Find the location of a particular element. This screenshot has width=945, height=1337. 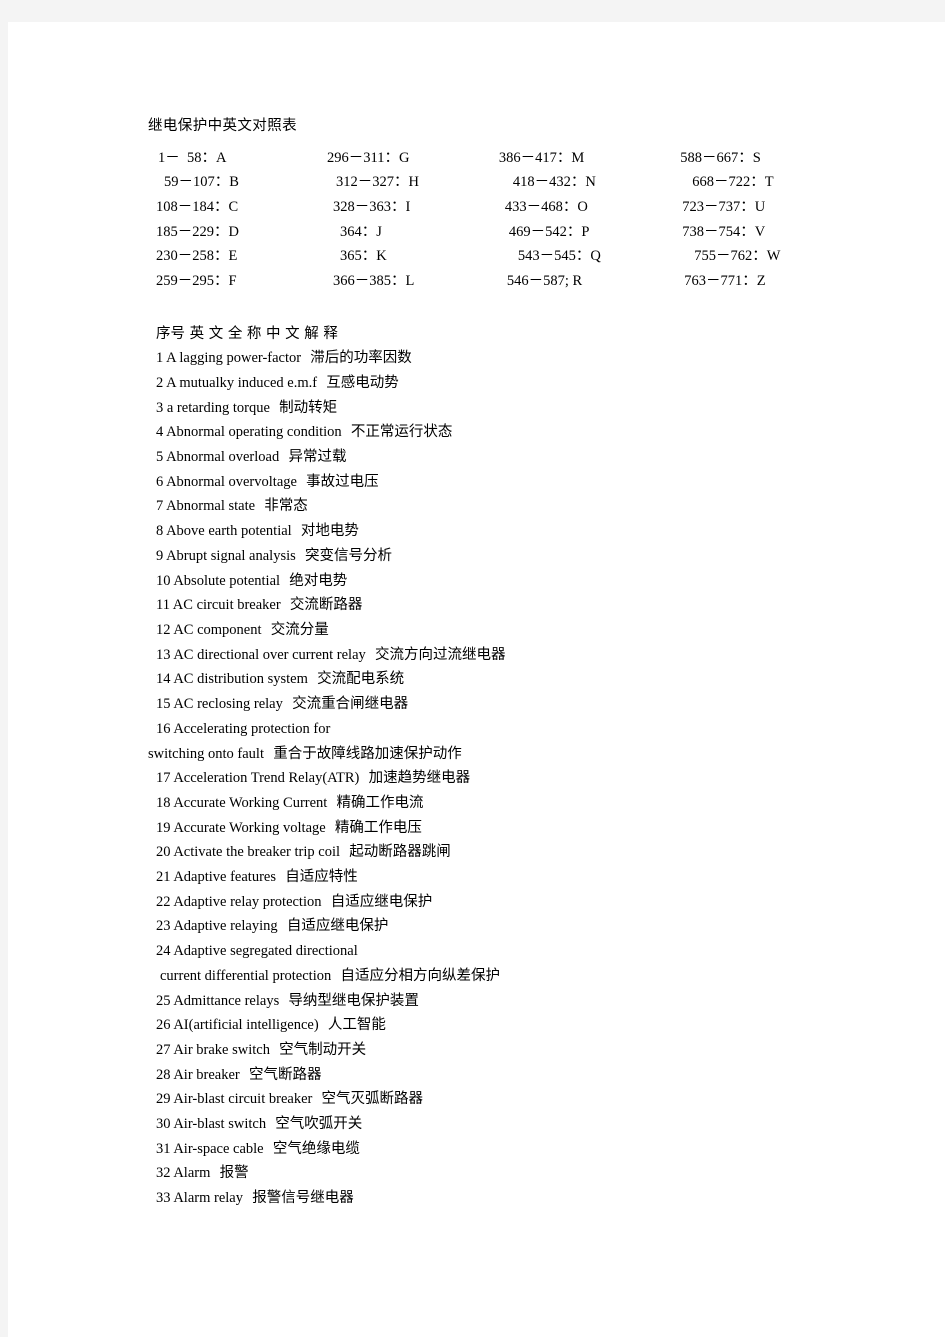

entry-chinese-gloss: 导纳型继电保护装置 is located at coordinates (349, 1000).